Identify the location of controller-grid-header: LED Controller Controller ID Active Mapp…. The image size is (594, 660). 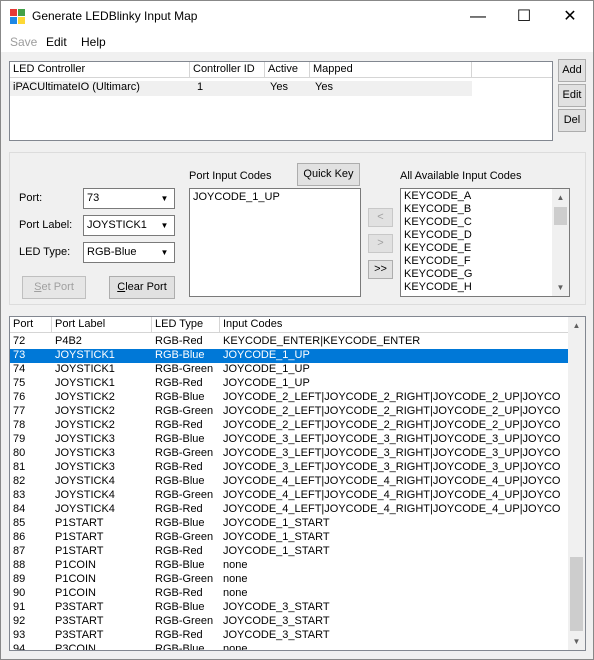
(281, 70).